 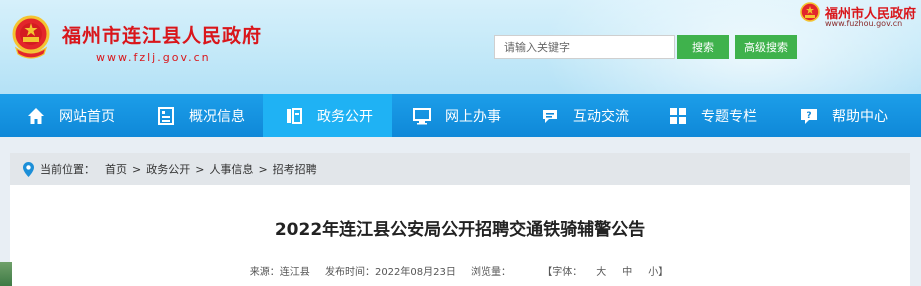 I want to click on decorative-landscape, so click(x=6, y=274).